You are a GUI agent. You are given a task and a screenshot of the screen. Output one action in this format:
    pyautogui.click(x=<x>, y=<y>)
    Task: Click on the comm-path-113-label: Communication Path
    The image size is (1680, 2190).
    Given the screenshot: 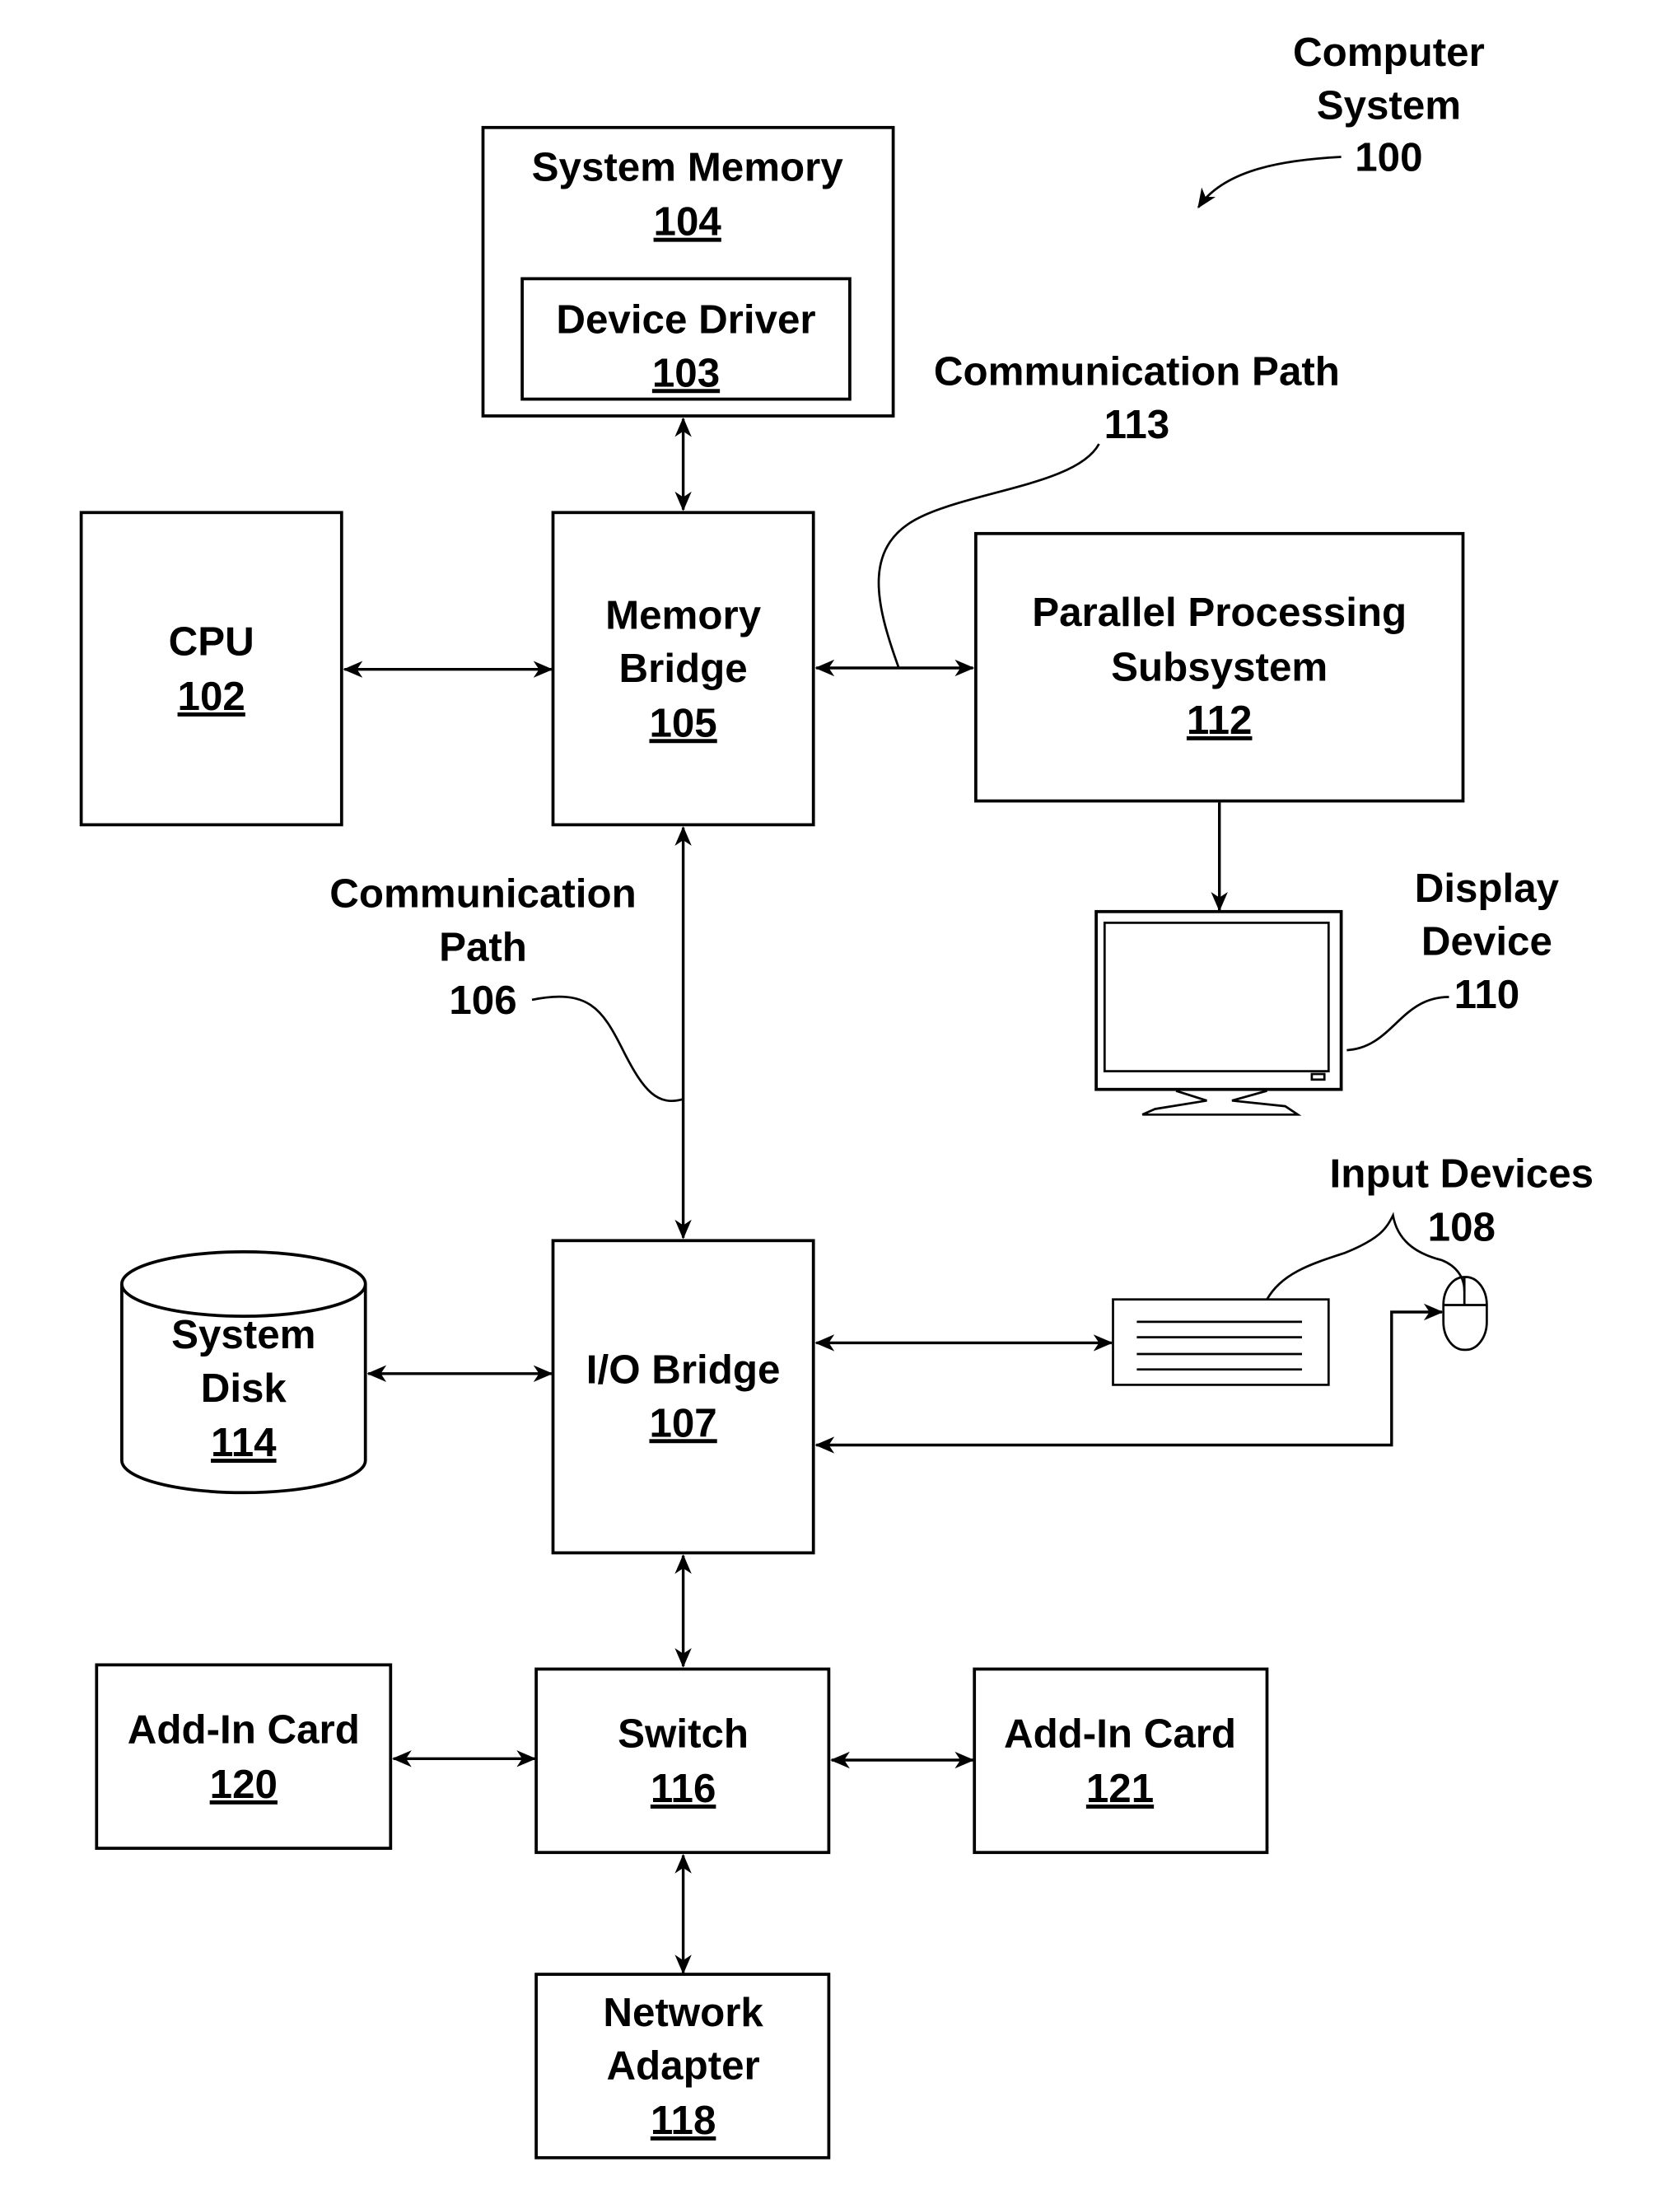 What is the action you would take?
    pyautogui.click(x=1137, y=372)
    